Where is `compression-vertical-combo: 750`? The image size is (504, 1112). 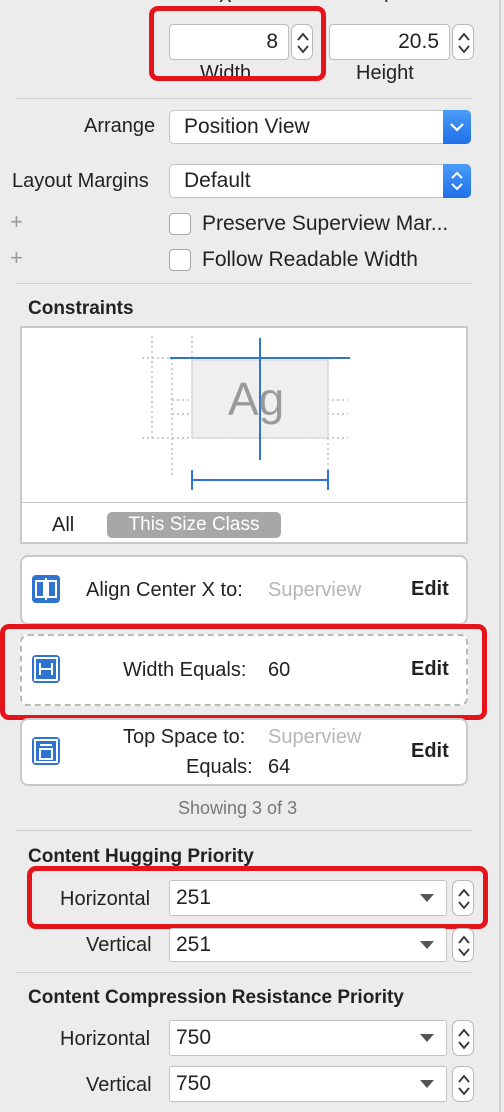
compression-vertical-combo: 750 is located at coordinates (308, 1084).